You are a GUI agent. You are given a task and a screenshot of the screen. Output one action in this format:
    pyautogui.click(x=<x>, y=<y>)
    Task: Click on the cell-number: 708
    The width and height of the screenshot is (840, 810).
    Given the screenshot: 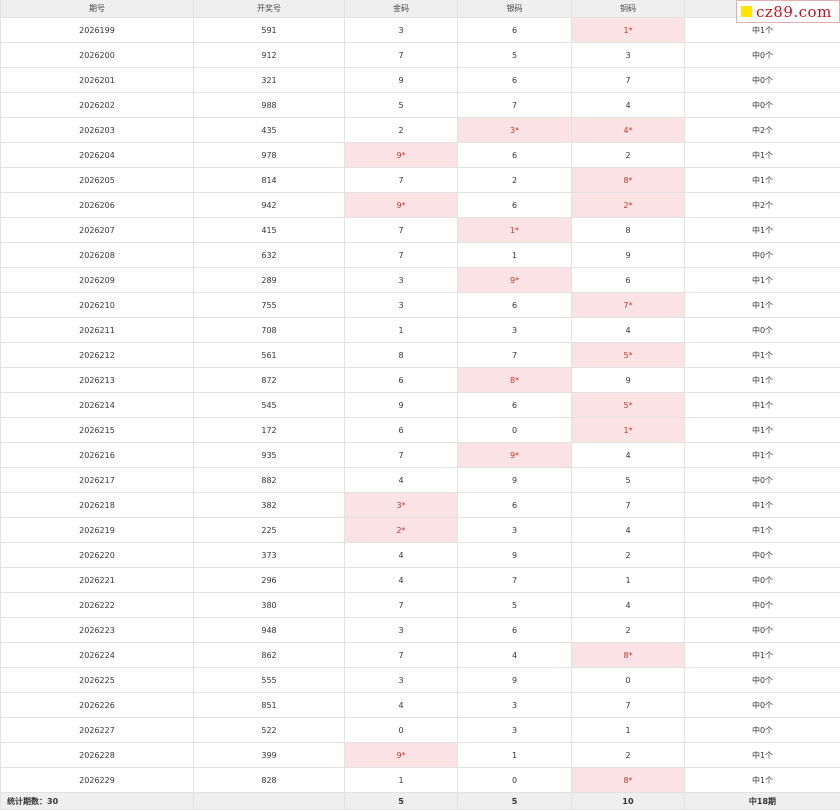 What is the action you would take?
    pyautogui.click(x=269, y=330)
    